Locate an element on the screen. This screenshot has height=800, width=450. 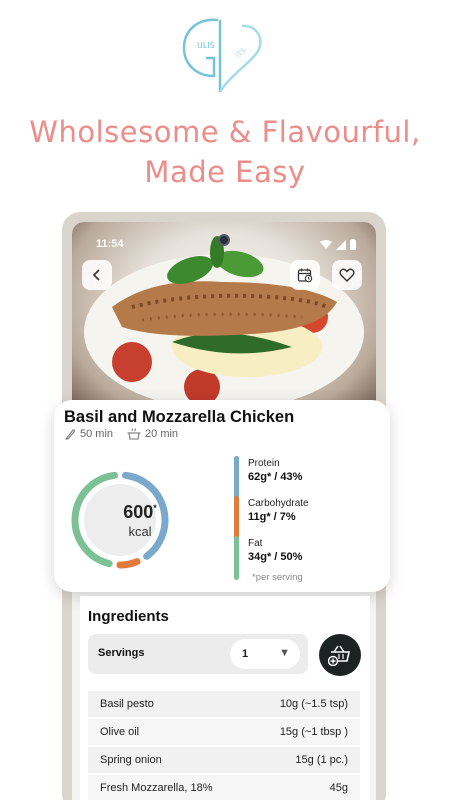
recipe-times: 50 min 20 min is located at coordinates (121, 434).